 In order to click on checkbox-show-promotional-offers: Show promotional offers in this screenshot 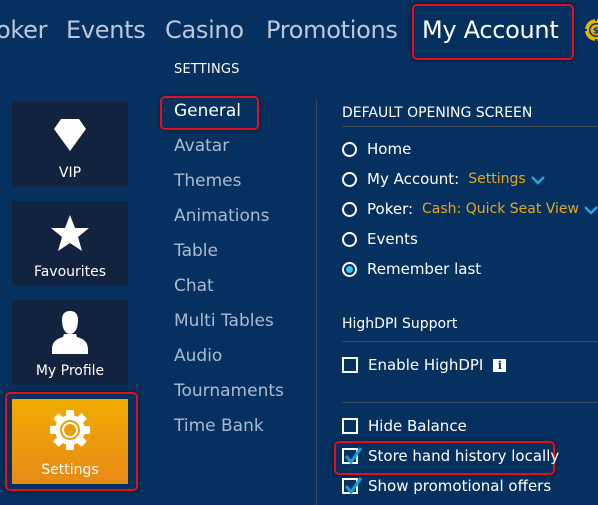, I will do `click(446, 486)`.